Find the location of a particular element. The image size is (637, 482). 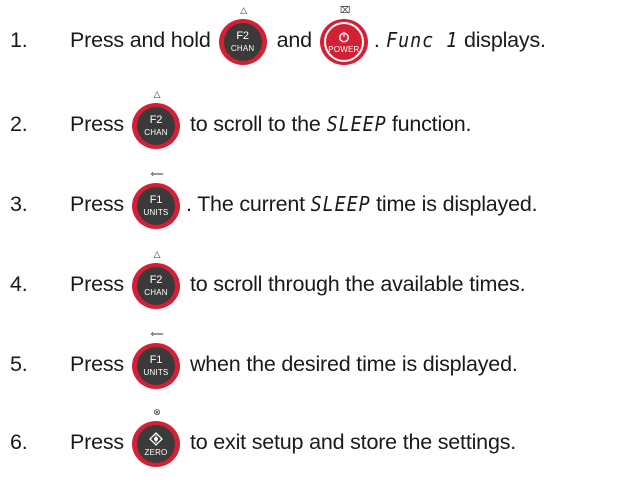

step-number: 4. is located at coordinates (19, 283).